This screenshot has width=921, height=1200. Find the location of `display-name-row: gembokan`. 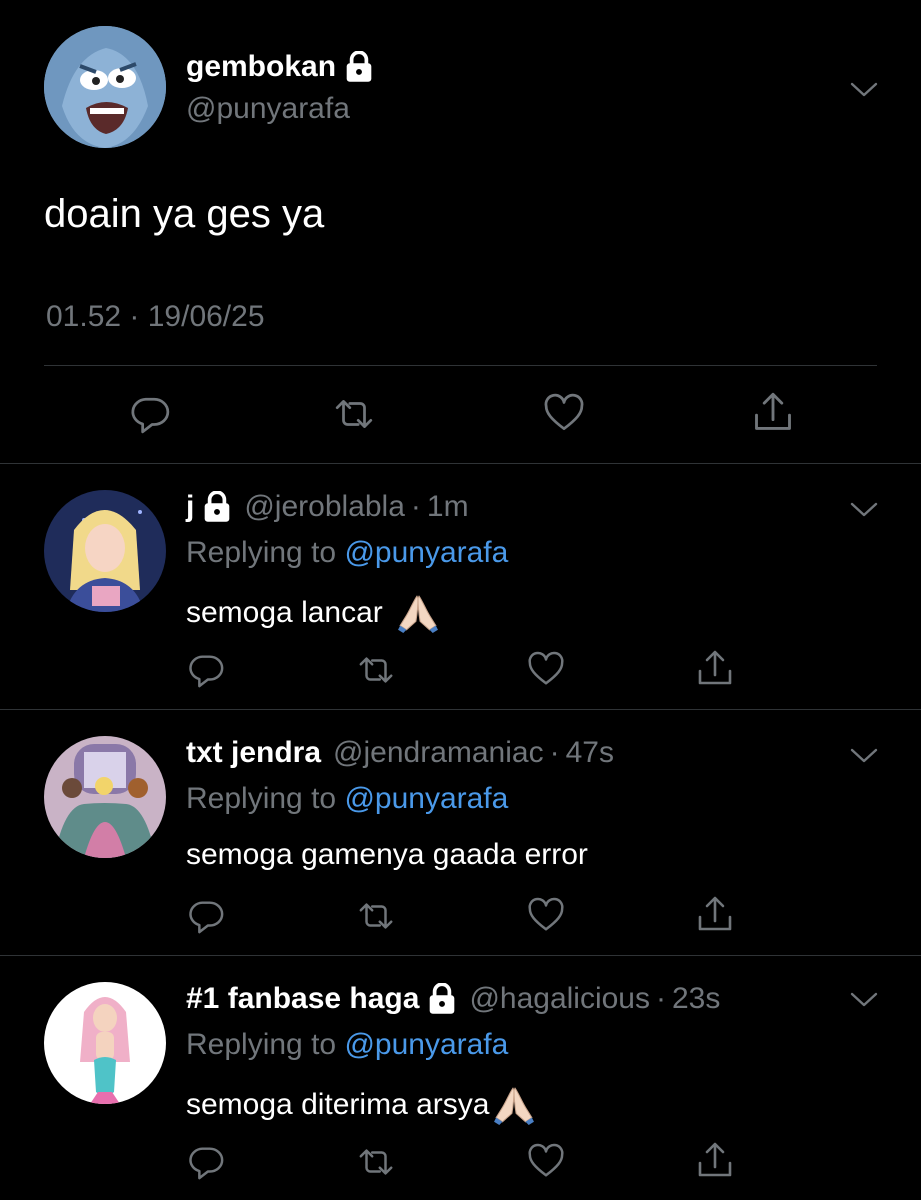

display-name-row: gembokan is located at coordinates (280, 67).